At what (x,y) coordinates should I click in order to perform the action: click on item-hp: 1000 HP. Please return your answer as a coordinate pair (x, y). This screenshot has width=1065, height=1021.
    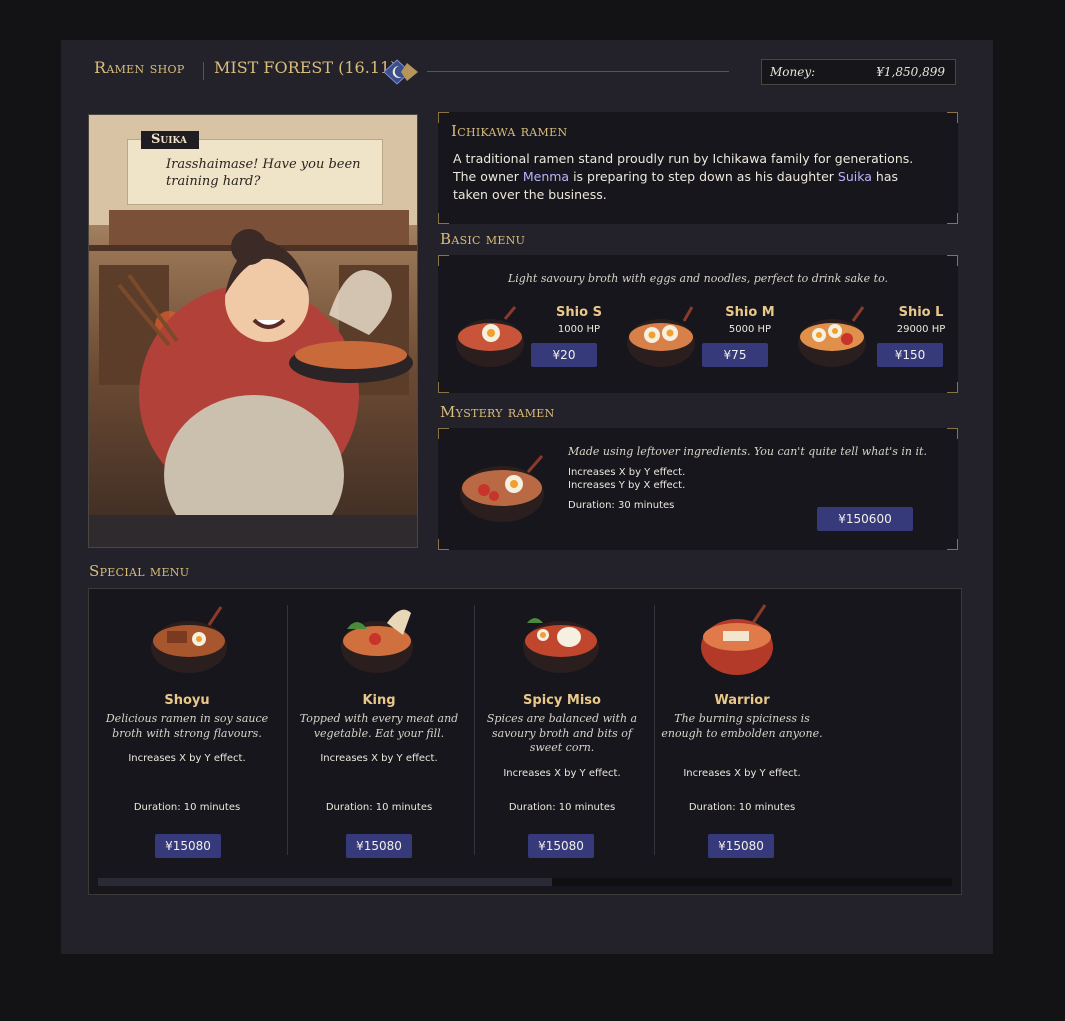
    Looking at the image, I should click on (579, 329).